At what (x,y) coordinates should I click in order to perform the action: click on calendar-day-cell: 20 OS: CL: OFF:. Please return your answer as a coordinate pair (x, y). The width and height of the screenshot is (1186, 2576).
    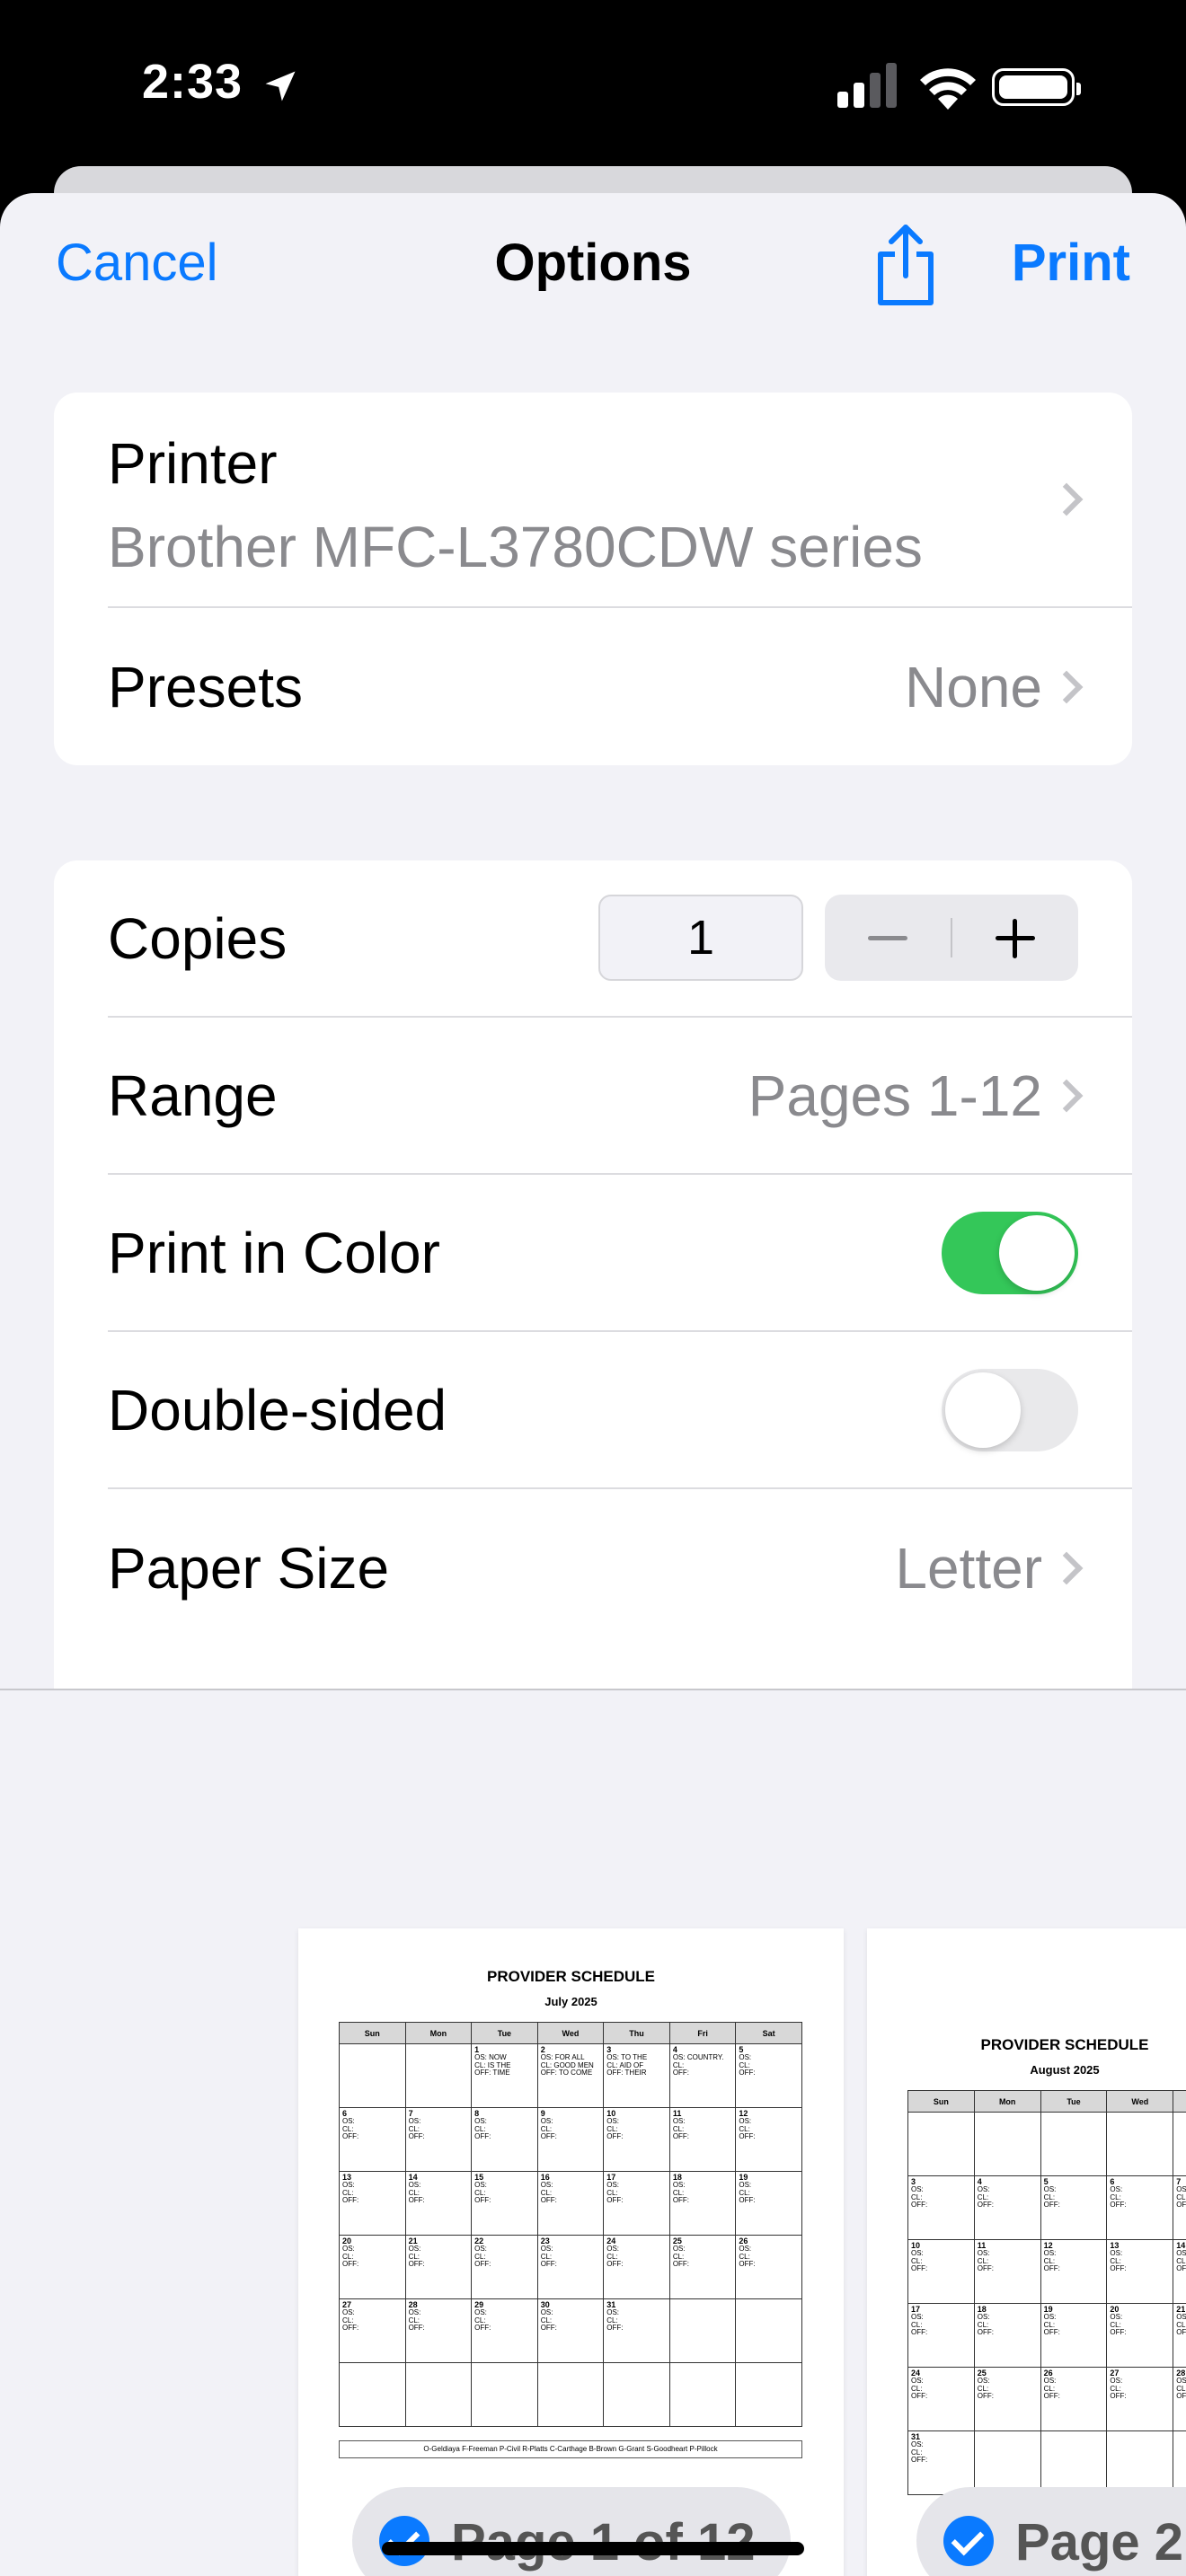
    Looking at the image, I should click on (1140, 2335).